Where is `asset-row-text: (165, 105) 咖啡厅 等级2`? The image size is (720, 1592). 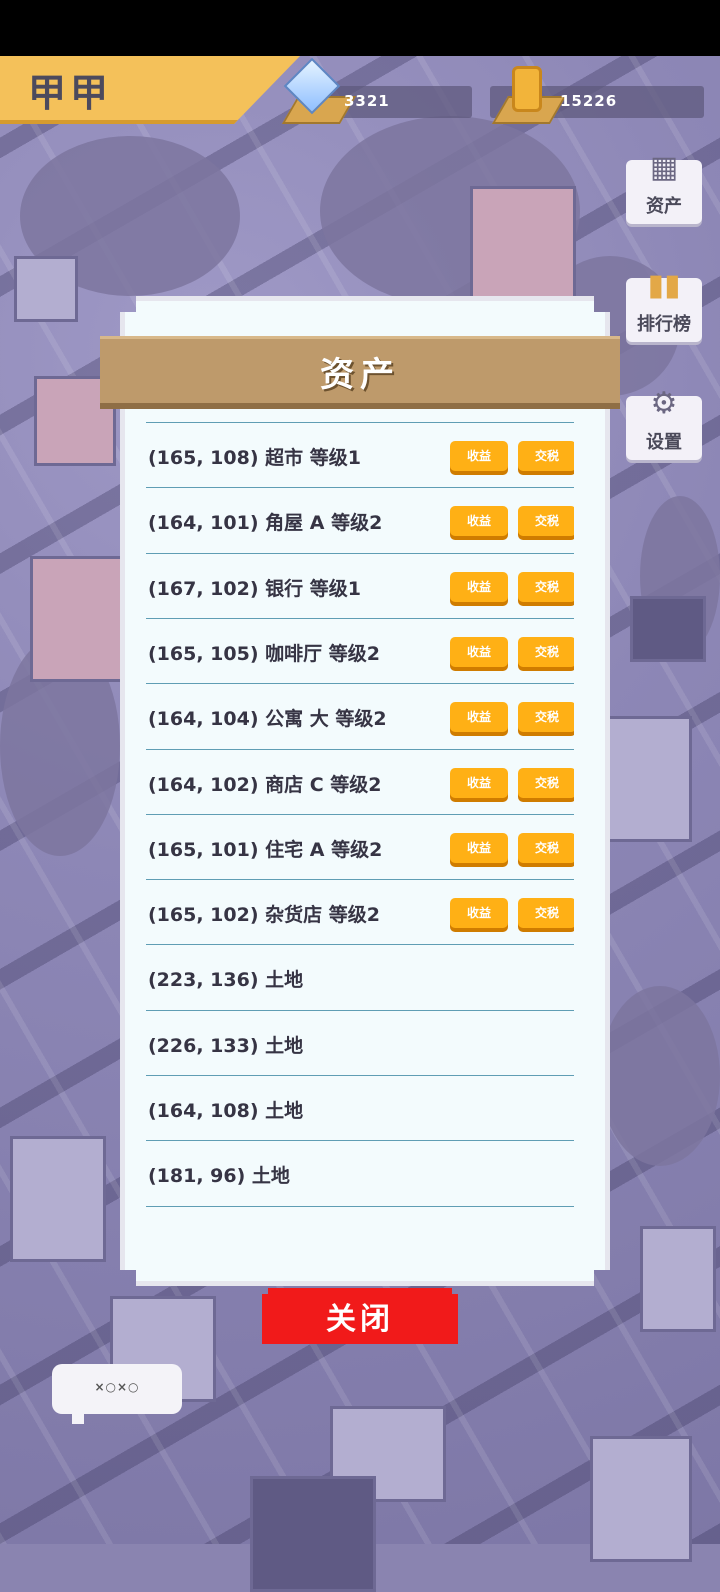 asset-row-text: (165, 105) 咖啡厅 等级2 is located at coordinates (264, 653).